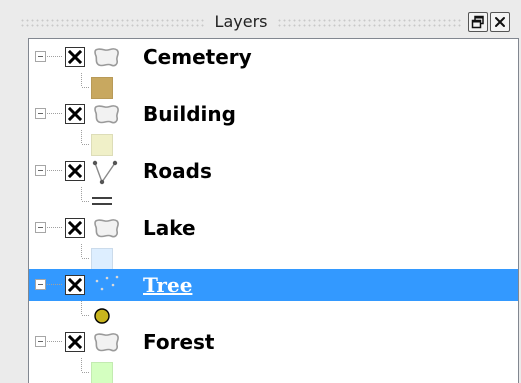  I want to click on float-button, so click(478, 22).